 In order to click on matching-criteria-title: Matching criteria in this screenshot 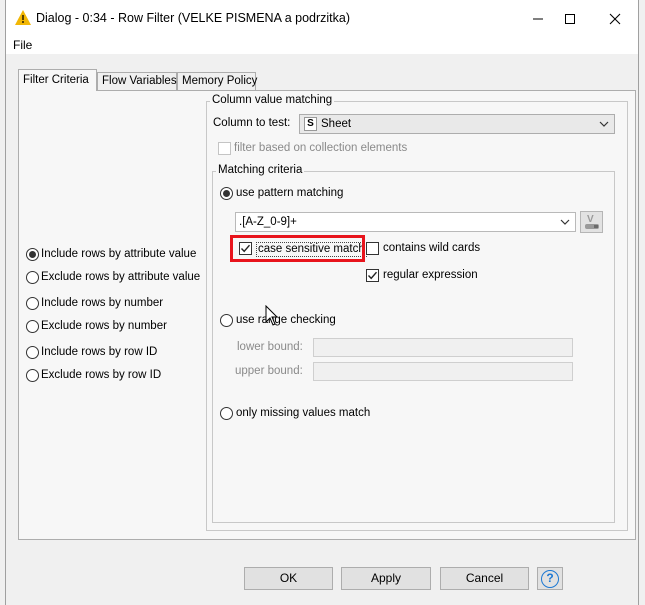, I will do `click(260, 170)`.